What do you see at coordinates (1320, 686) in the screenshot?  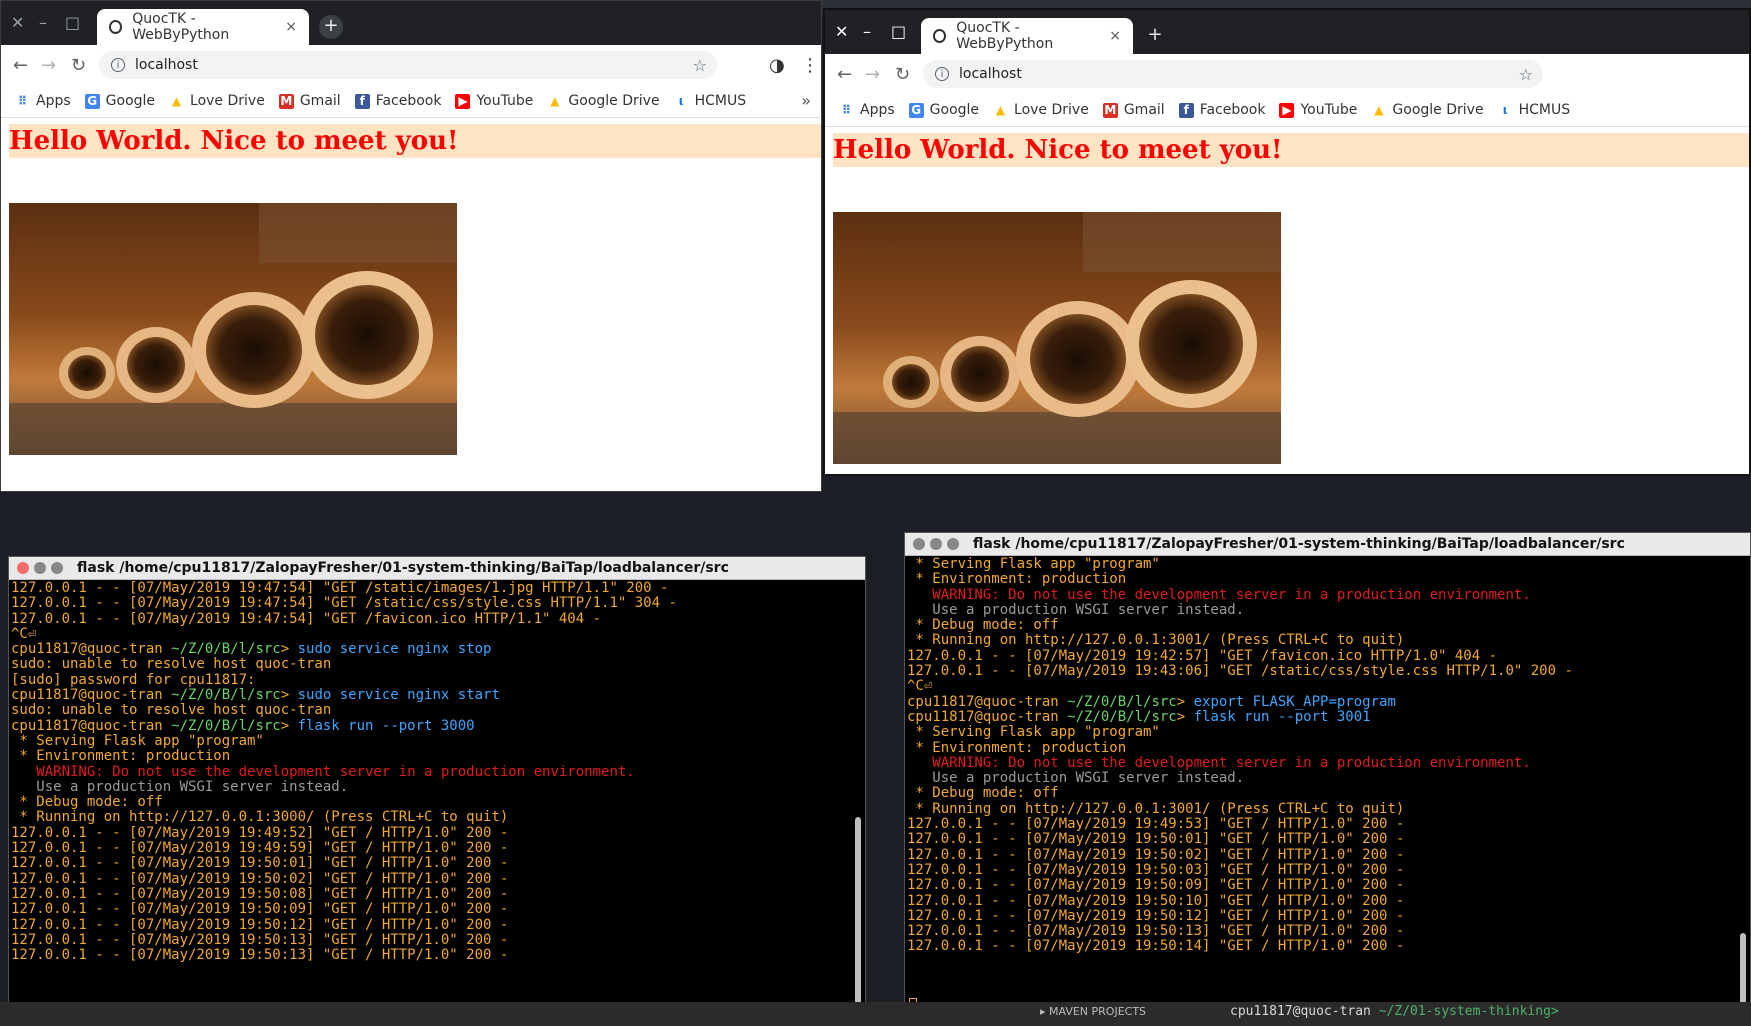 I see `terminal-line: ^C⏎` at bounding box center [1320, 686].